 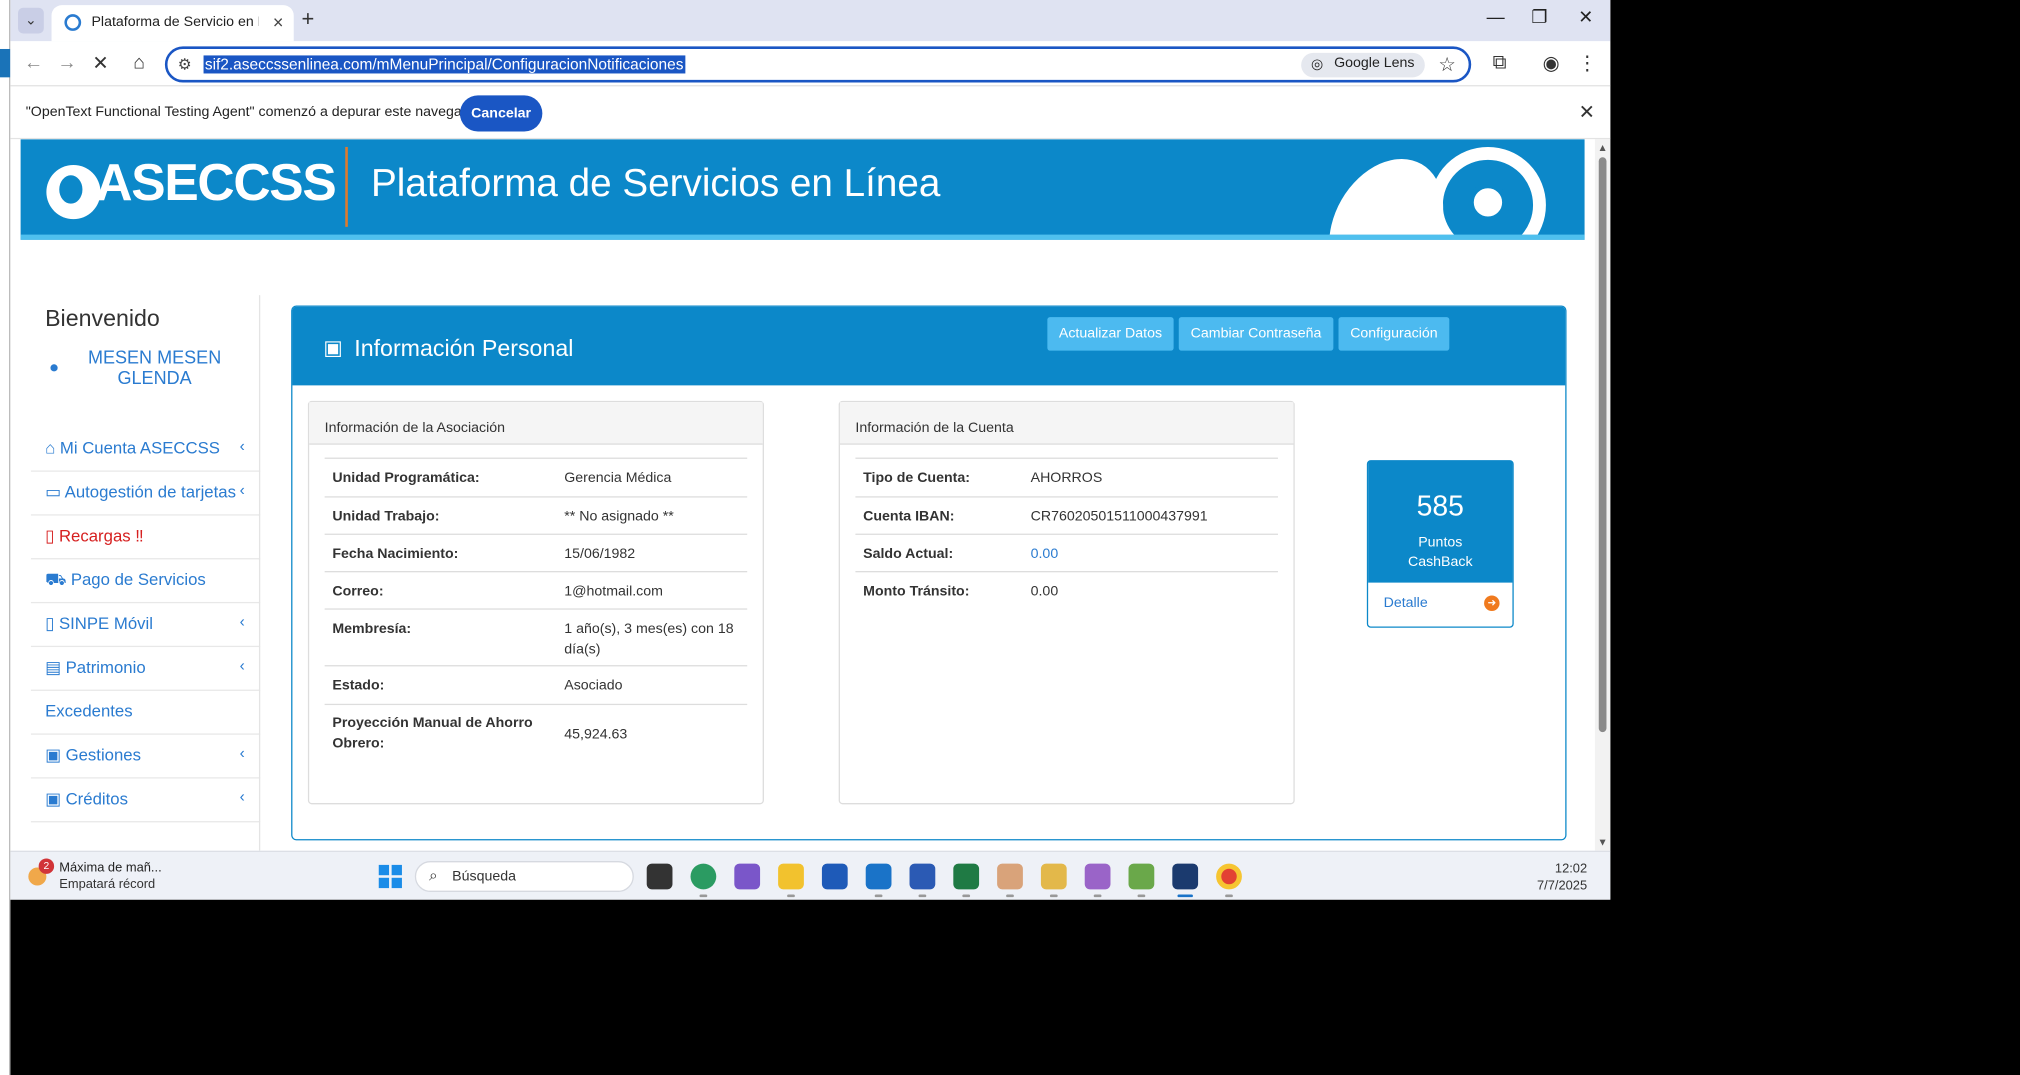 I want to click on google-lens-button: ◎ Google Lens, so click(x=1362, y=65).